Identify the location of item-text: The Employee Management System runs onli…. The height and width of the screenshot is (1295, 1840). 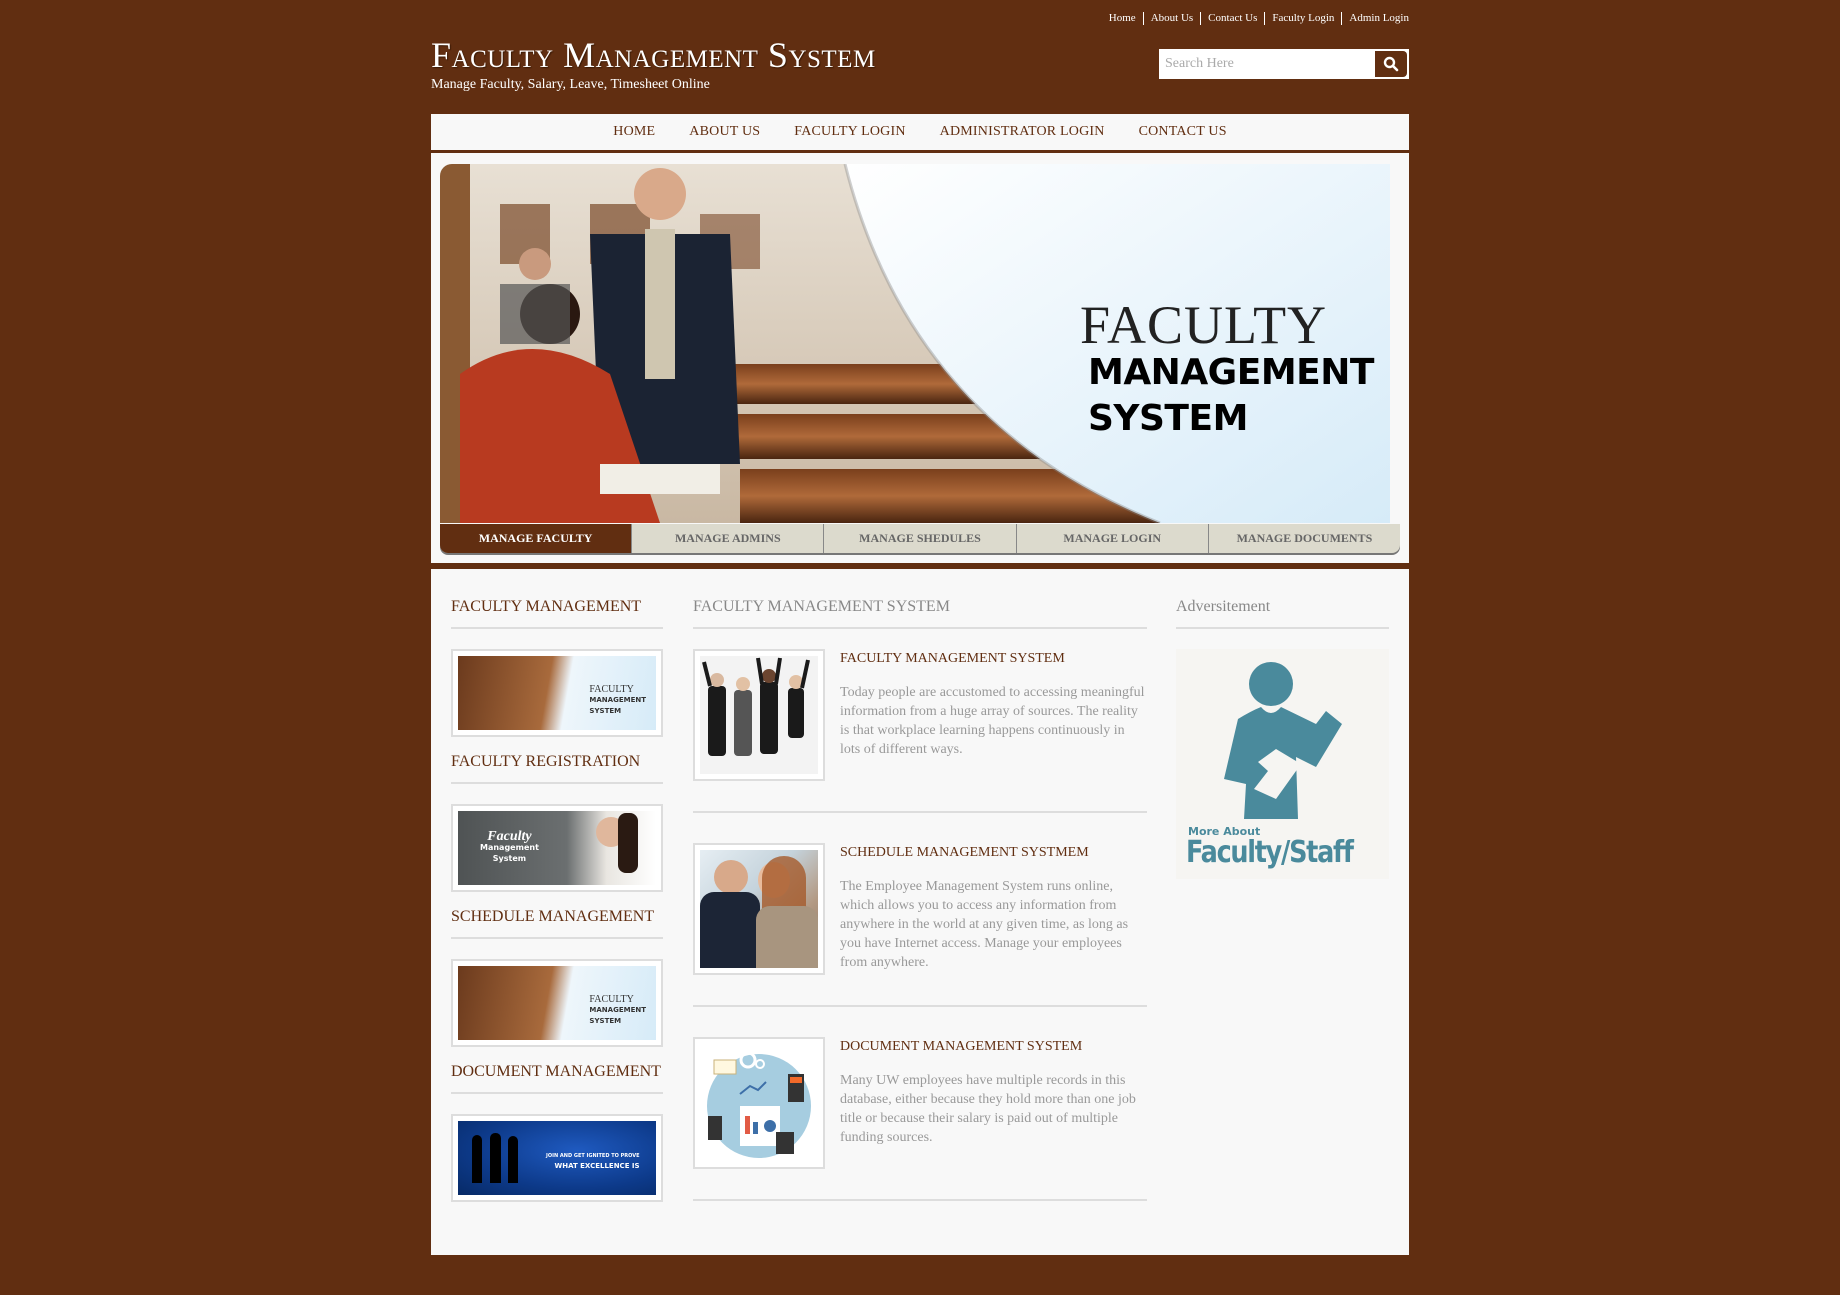
(984, 924).